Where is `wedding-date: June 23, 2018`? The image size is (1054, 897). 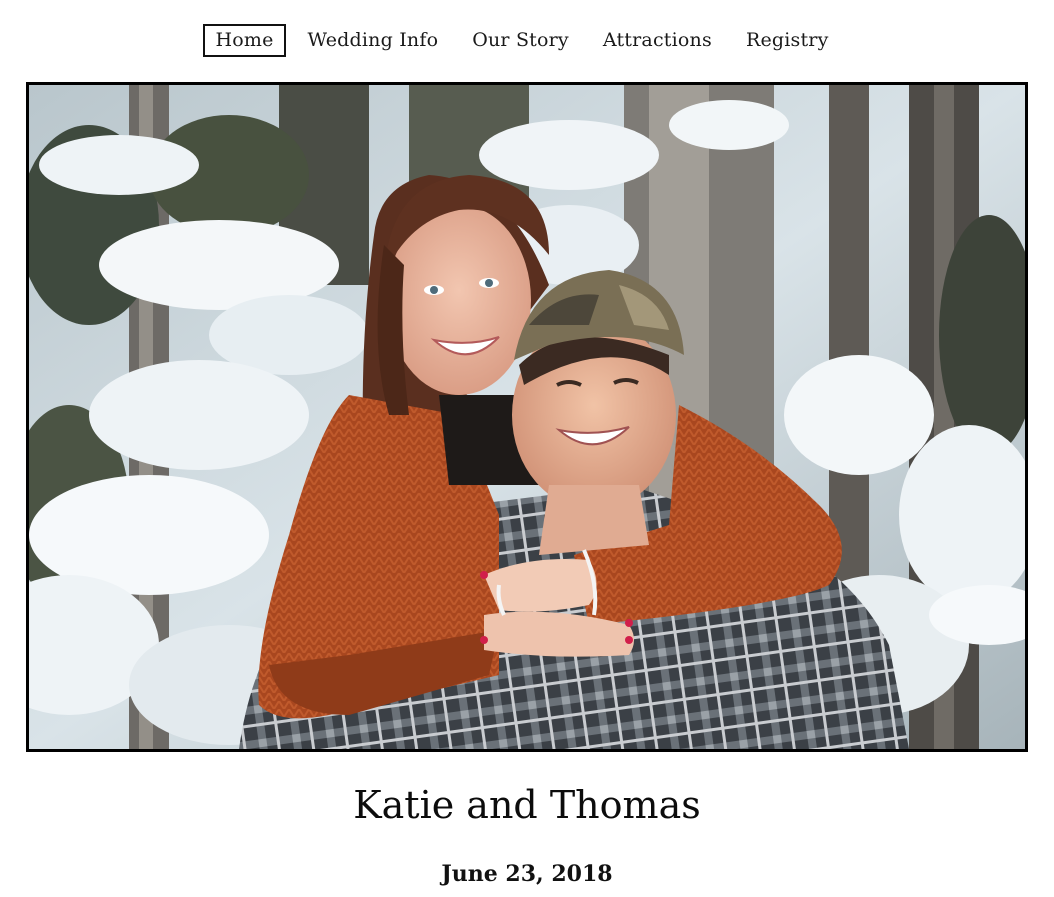 wedding-date: June 23, 2018 is located at coordinates (527, 874).